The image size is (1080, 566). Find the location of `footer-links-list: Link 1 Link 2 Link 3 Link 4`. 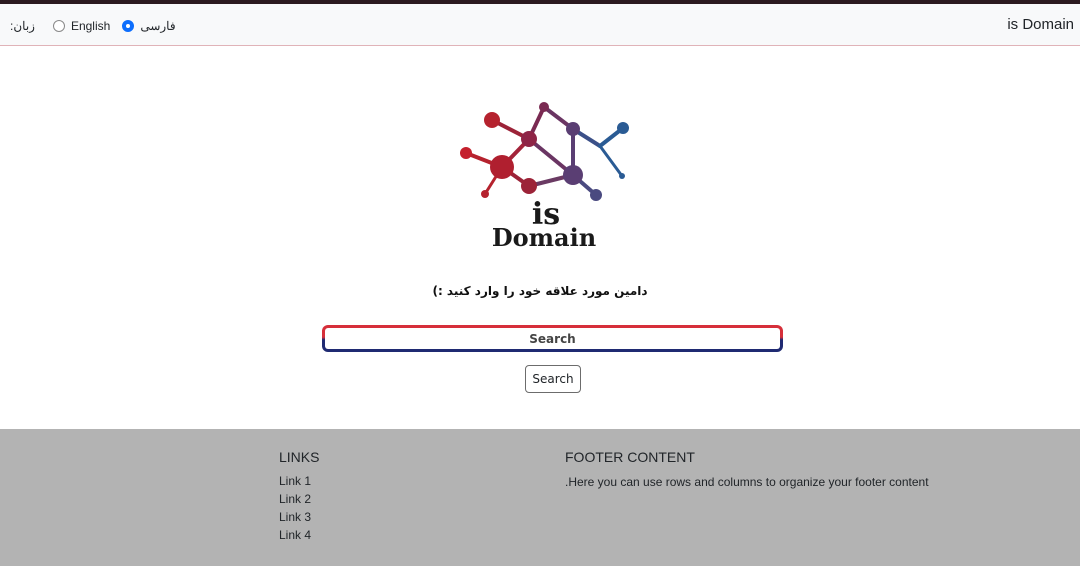

footer-links-list: Link 1 Link 2 Link 3 Link 4 is located at coordinates (295, 510).